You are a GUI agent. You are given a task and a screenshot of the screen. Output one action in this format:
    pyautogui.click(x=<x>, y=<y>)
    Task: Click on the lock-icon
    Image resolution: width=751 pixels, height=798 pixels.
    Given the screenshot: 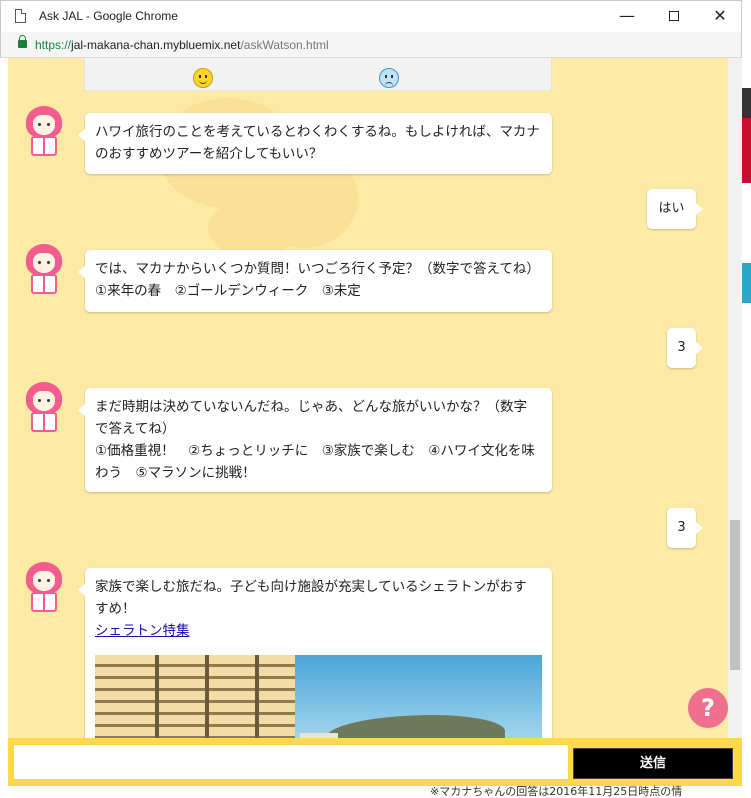 What is the action you would take?
    pyautogui.click(x=22, y=41)
    